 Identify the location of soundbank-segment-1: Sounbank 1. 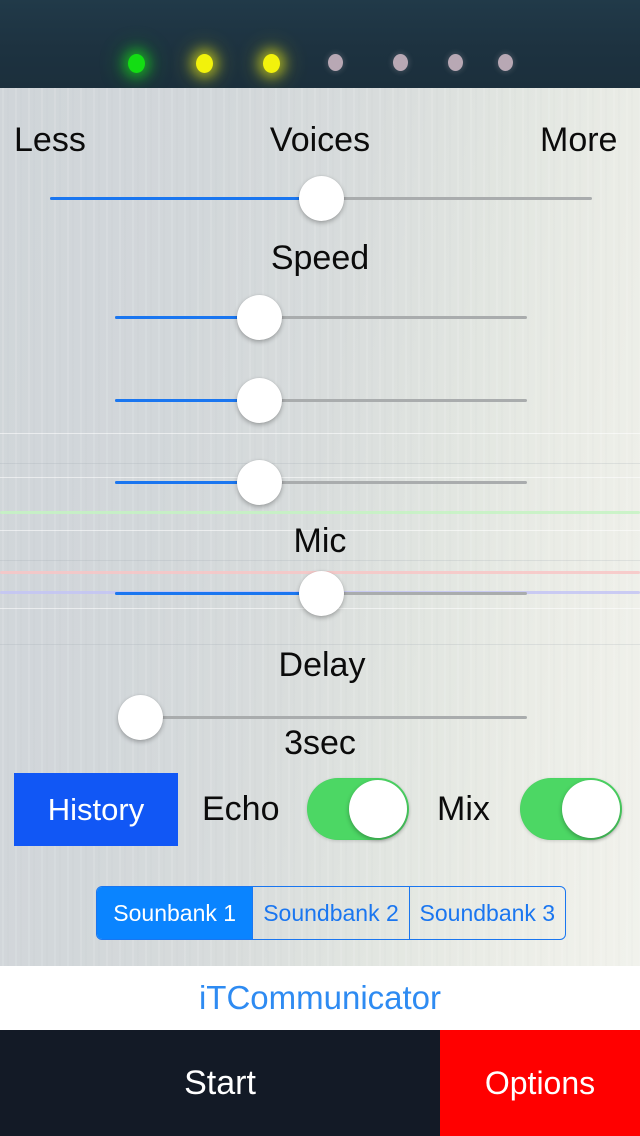
(175, 913).